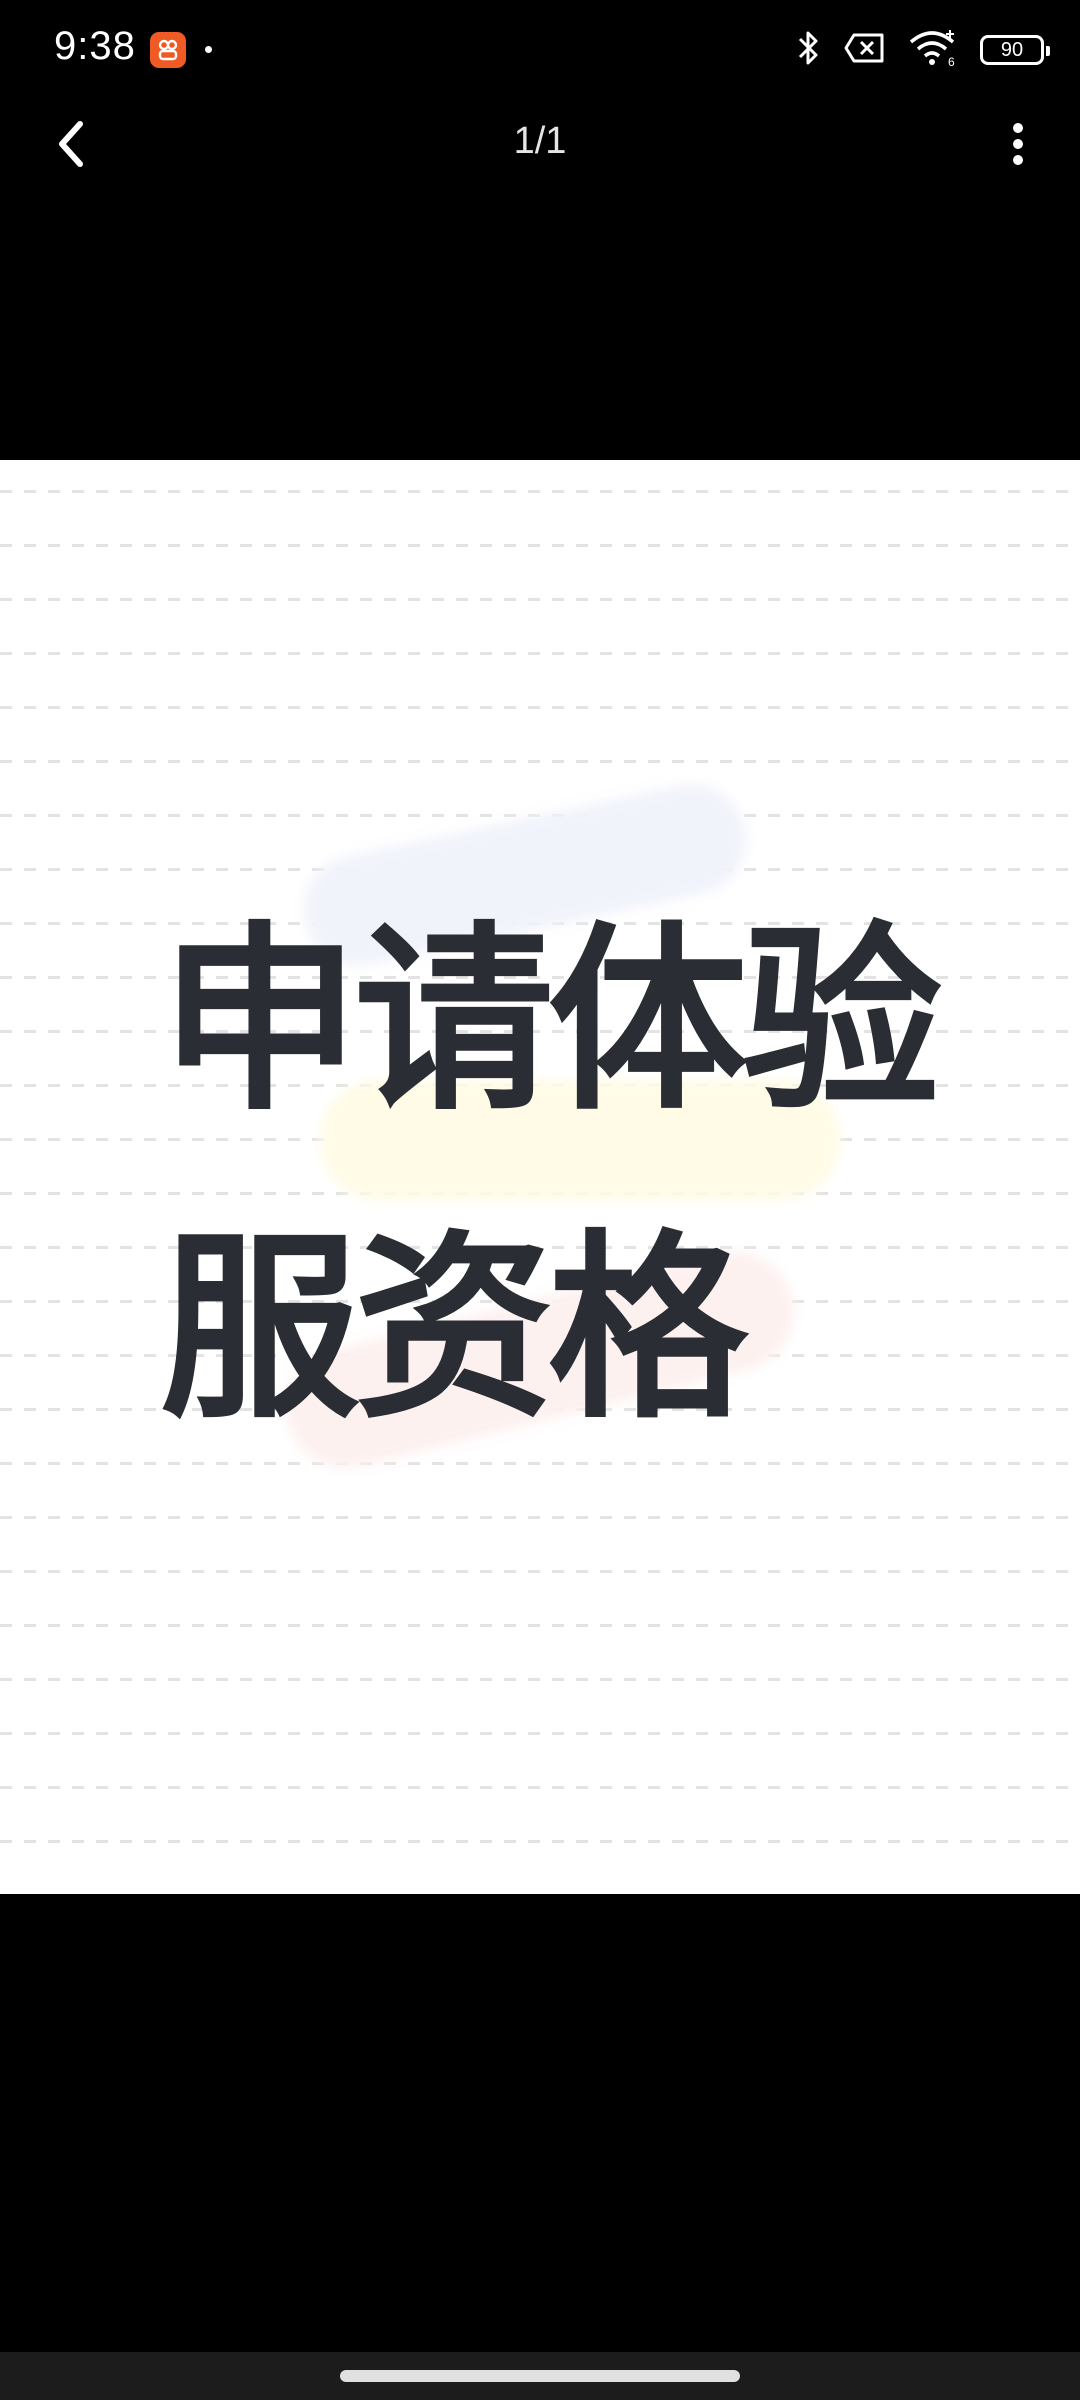 The image size is (1080, 2400). What do you see at coordinates (454, 1329) in the screenshot?
I see `headline-line-2: 服资格` at bounding box center [454, 1329].